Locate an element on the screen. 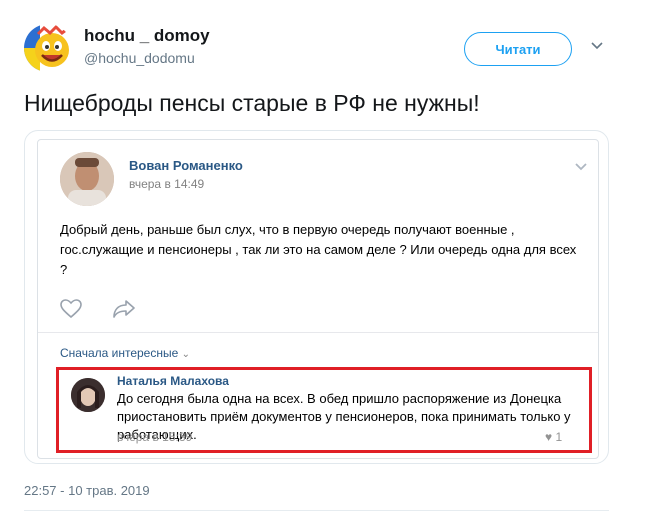 The image size is (651, 518). heart-icon is located at coordinates (71, 309).